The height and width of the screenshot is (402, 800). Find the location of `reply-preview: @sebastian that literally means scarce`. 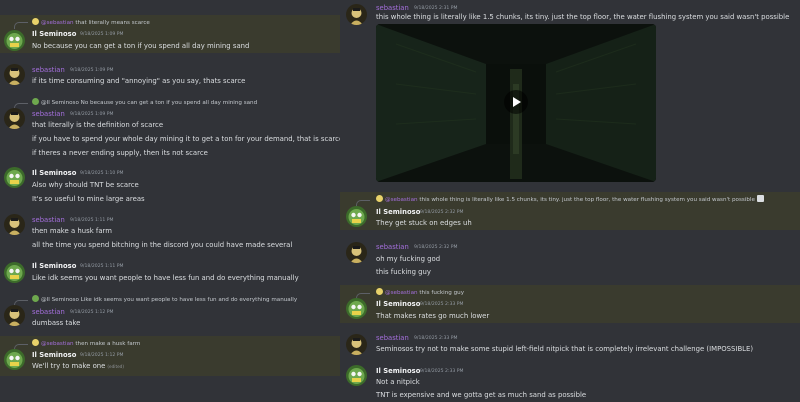

reply-preview: @sebastian that literally means scarce is located at coordinates (91, 22).